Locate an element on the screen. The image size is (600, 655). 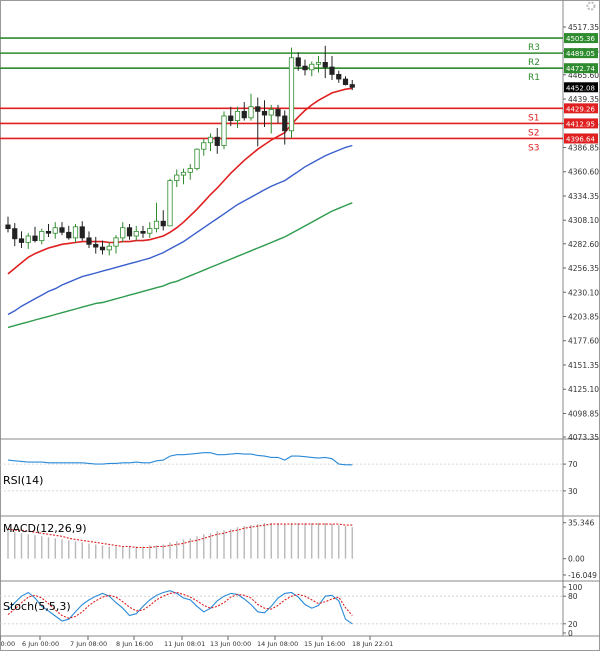
rsi-title: RSI(14) is located at coordinates (23, 480).